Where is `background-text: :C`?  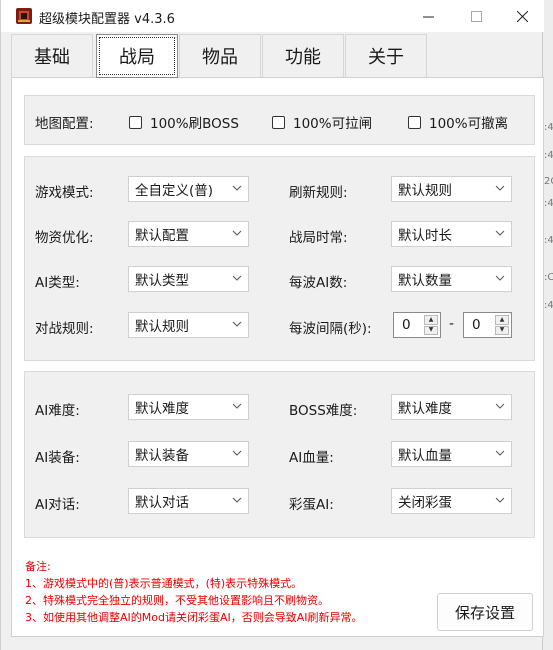
background-text: :C is located at coordinates (548, 277).